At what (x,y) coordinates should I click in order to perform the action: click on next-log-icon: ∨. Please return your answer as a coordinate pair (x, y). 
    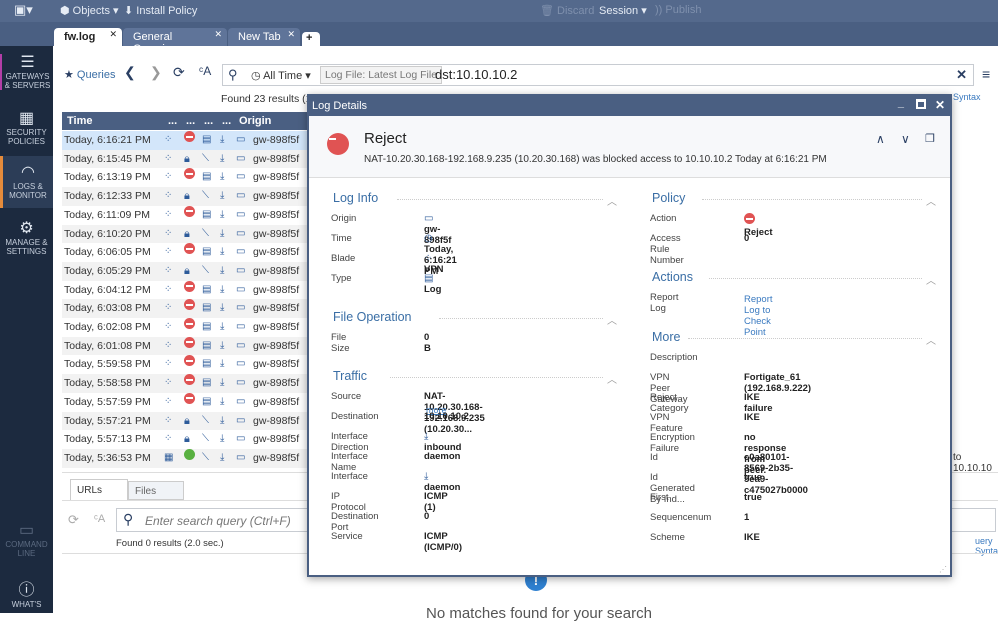
    Looking at the image, I should click on (905, 139).